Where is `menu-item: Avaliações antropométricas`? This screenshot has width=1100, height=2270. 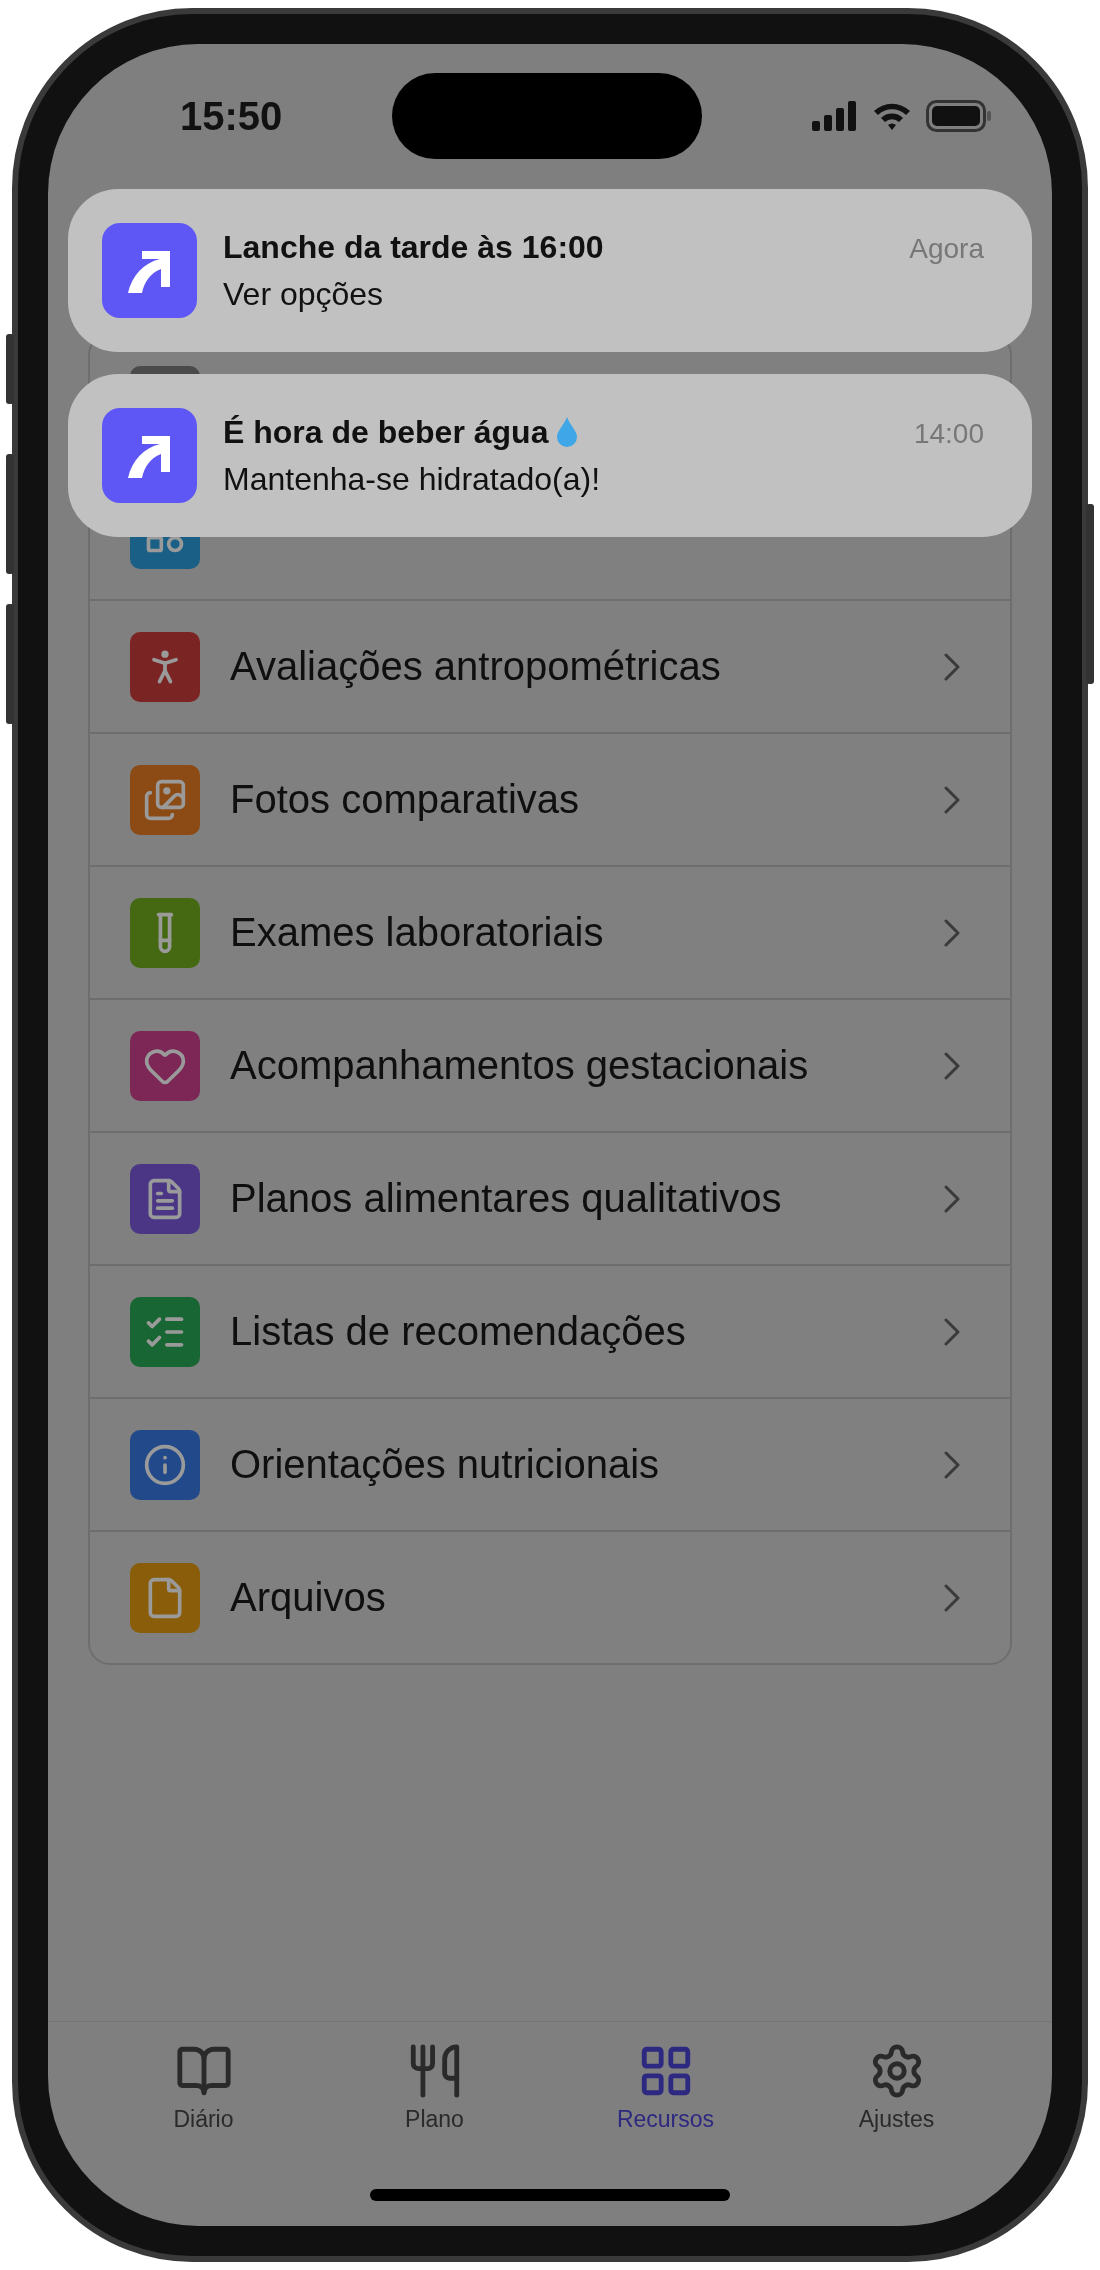 menu-item: Avaliações antropométricas is located at coordinates (550, 665).